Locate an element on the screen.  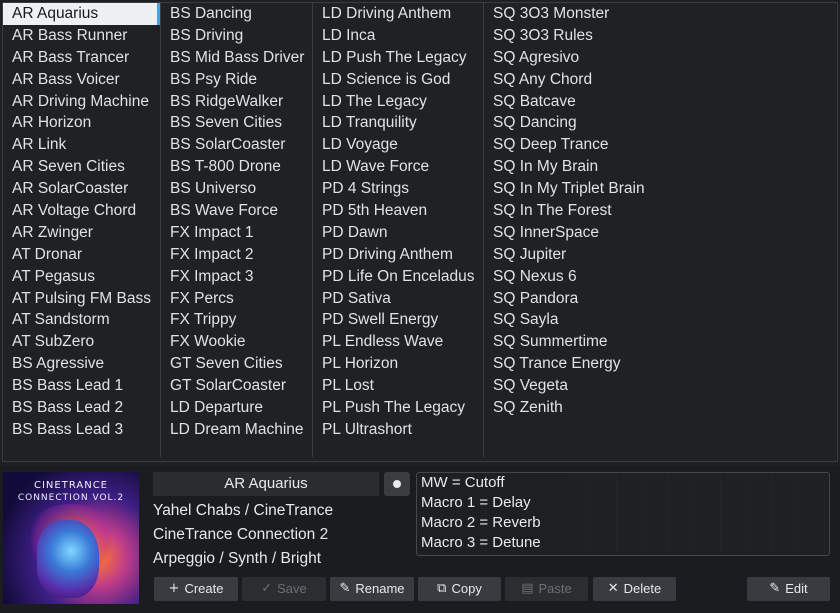
preset-item: PD 4 Strings is located at coordinates (398, 189).